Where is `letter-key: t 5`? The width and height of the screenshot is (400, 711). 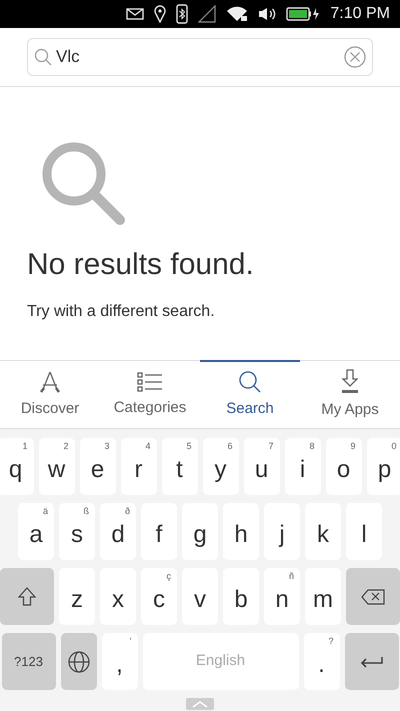
letter-key: t 5 is located at coordinates (180, 466).